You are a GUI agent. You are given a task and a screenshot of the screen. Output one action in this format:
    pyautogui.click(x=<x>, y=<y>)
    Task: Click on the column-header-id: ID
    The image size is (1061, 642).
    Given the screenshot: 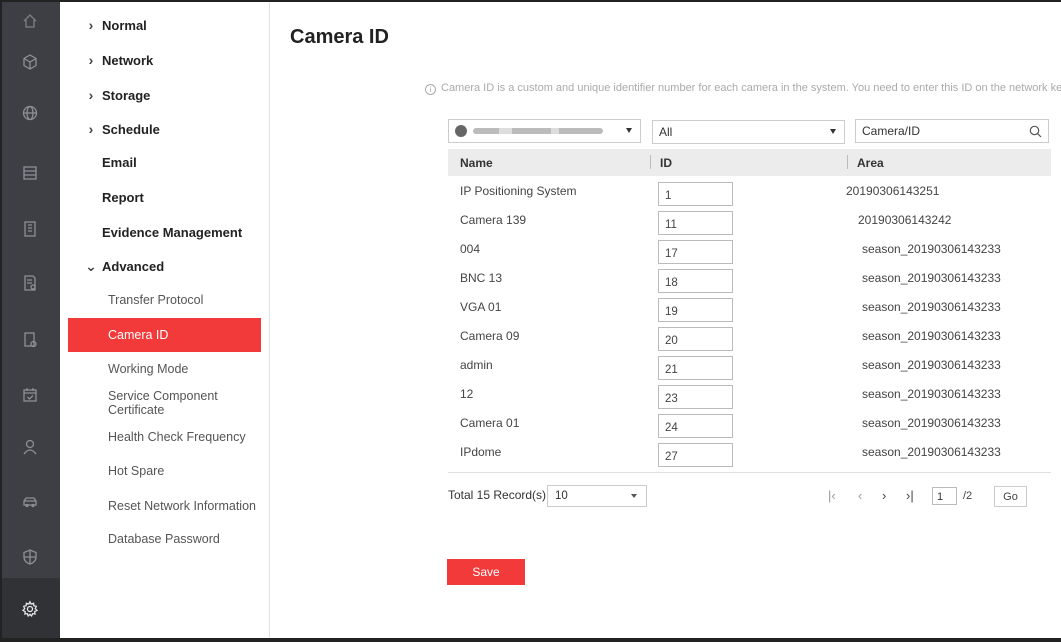 What is the action you would take?
    pyautogui.click(x=666, y=163)
    